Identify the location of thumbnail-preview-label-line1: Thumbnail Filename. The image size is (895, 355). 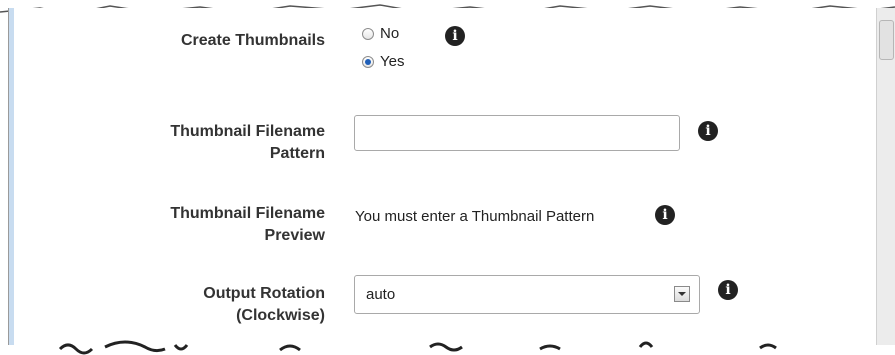
(247, 213).